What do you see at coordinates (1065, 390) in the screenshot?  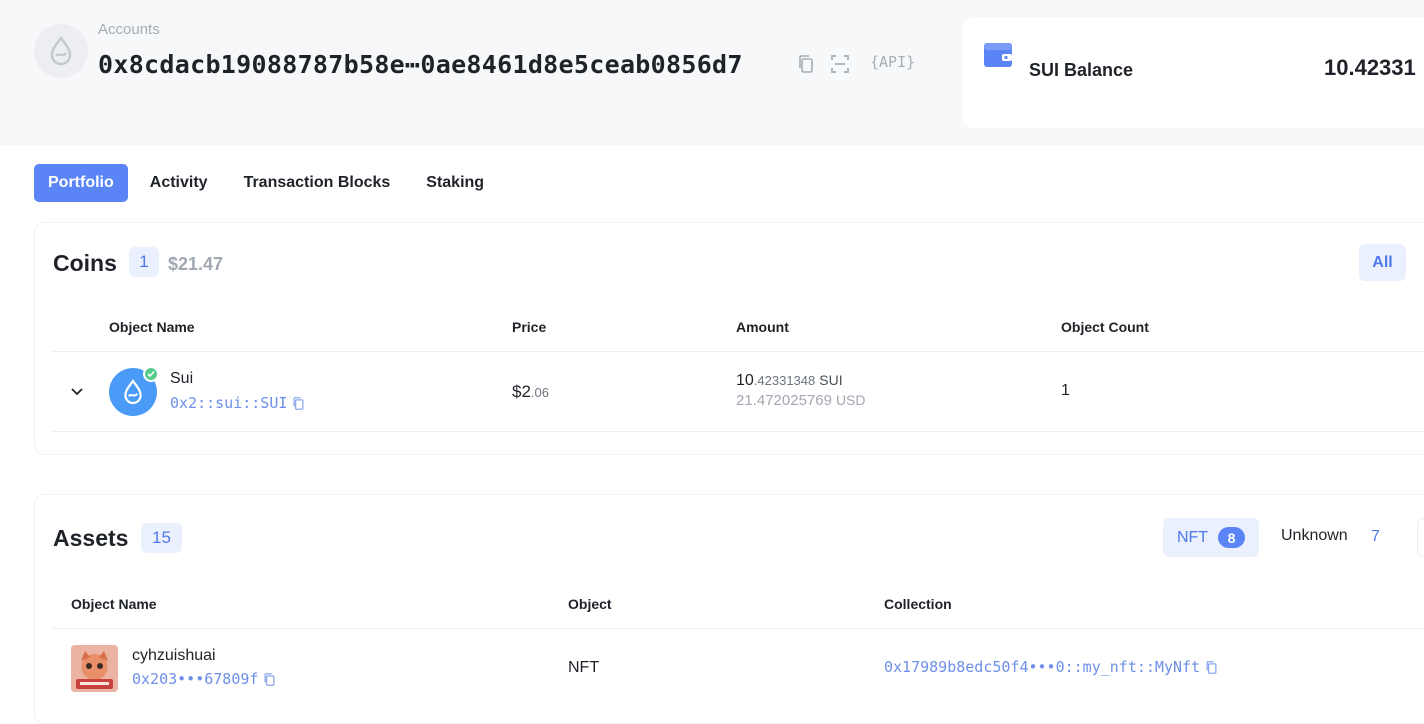 I see `coin-object-count: 1` at bounding box center [1065, 390].